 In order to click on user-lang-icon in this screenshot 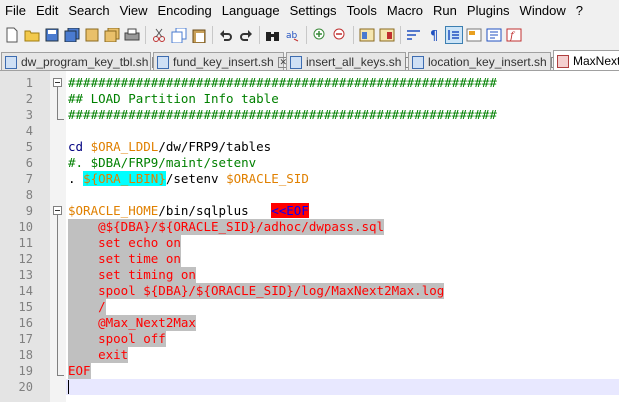, I will do `click(474, 35)`.